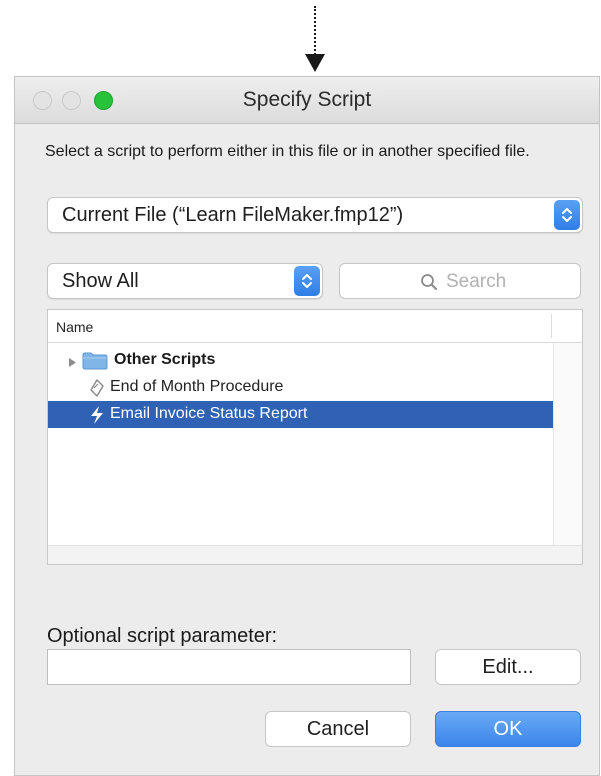  I want to click on ok-button: OK, so click(508, 729).